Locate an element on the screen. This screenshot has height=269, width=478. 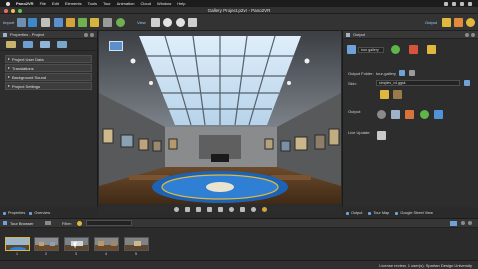
open-folder-icon is located at coordinates (412, 73).